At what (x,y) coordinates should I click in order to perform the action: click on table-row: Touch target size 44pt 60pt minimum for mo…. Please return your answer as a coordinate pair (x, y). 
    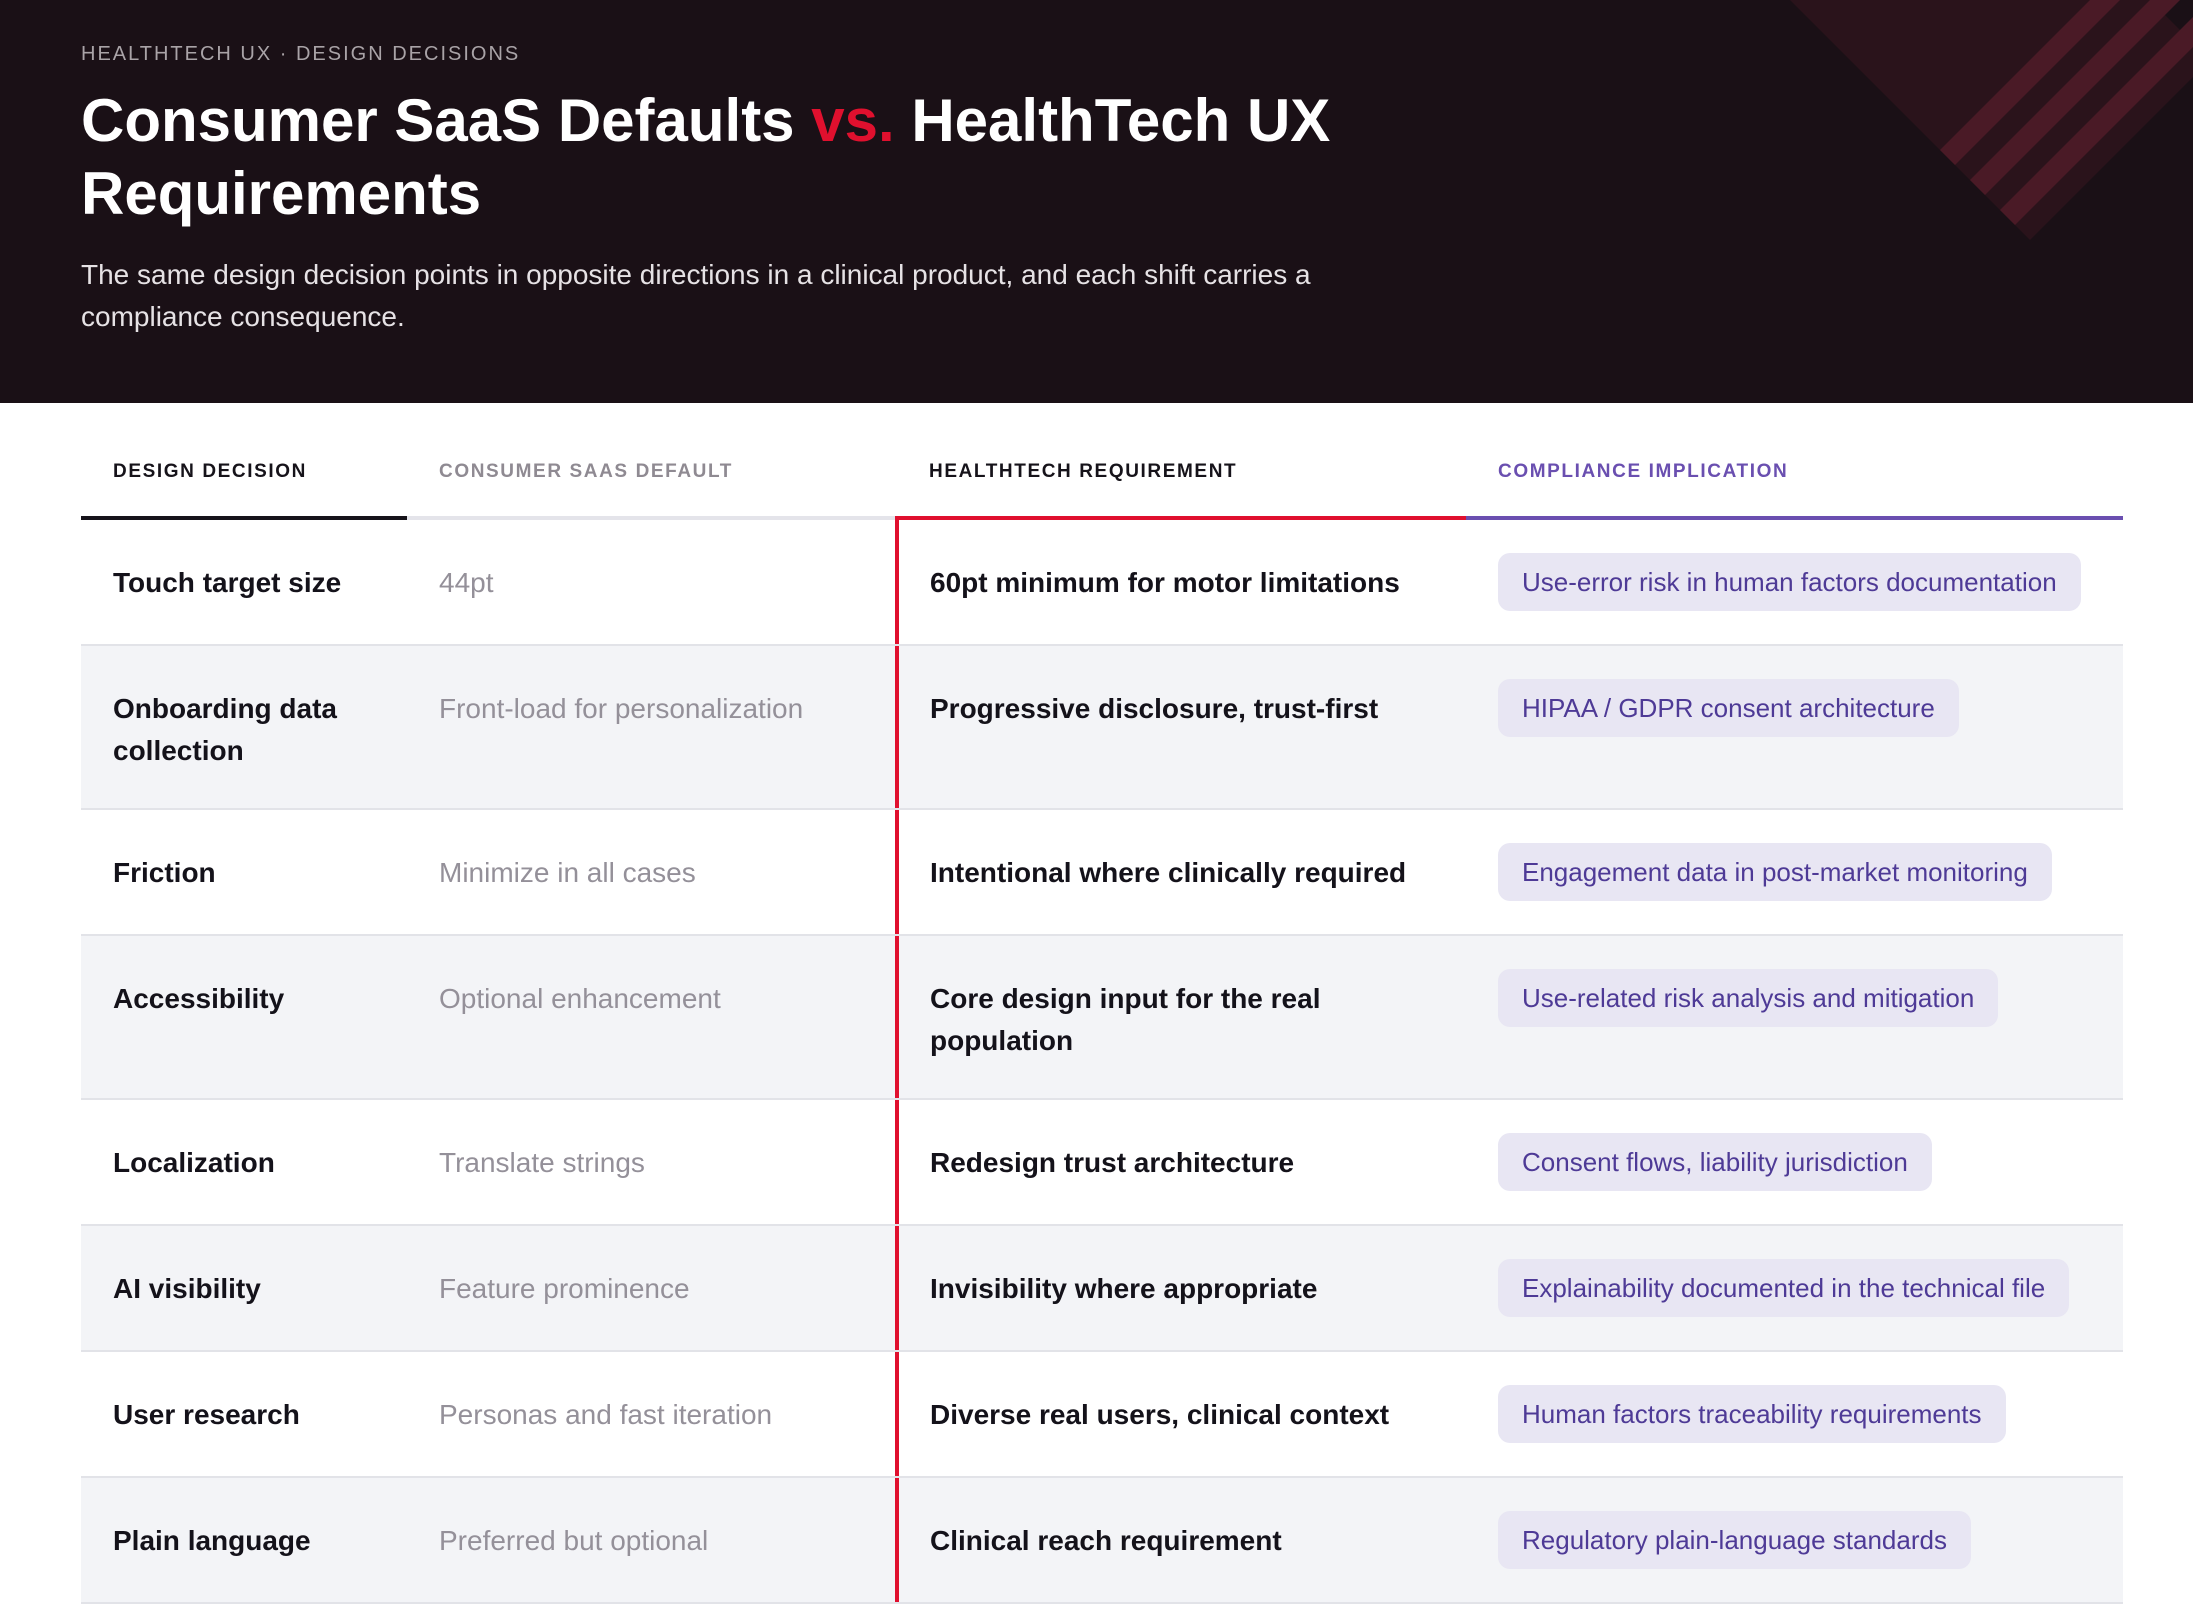
    Looking at the image, I should click on (1102, 583).